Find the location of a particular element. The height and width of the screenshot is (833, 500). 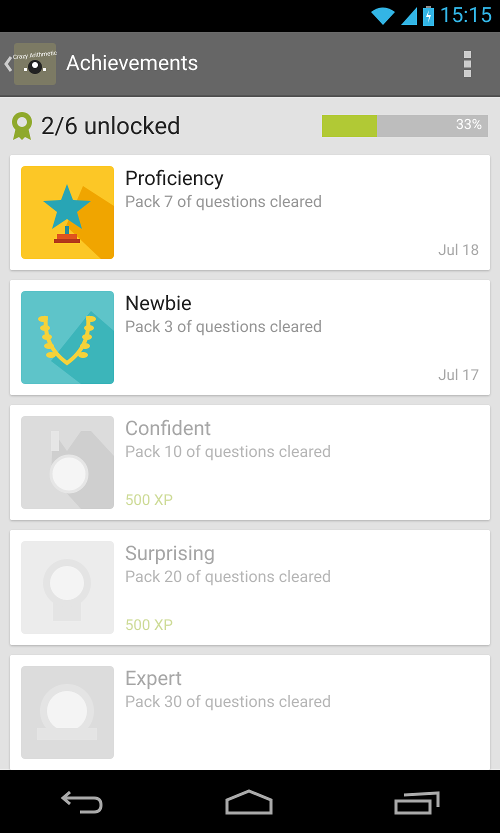

back-icon is located at coordinates (82, 801).